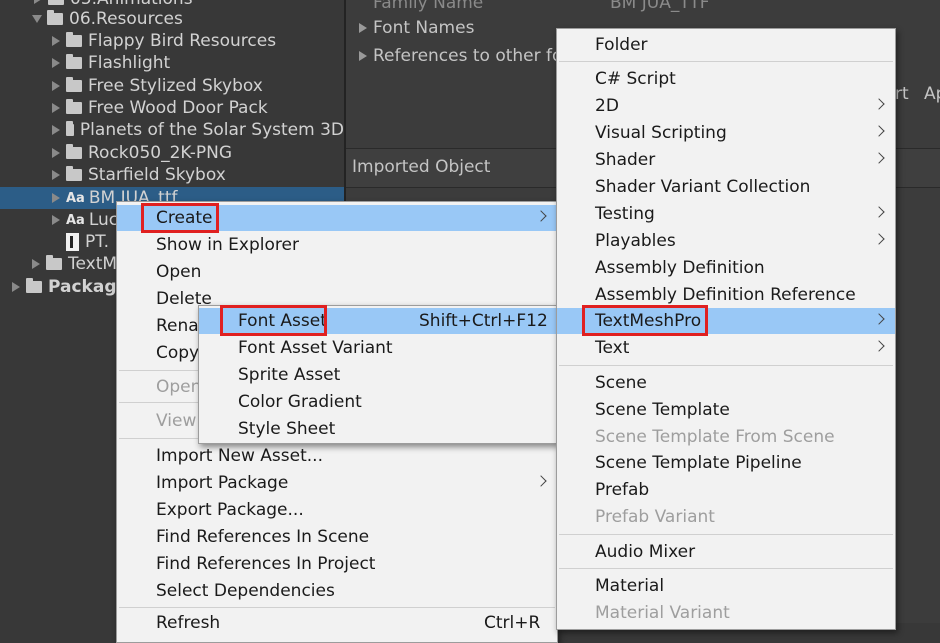 The width and height of the screenshot is (940, 643). Describe the element at coordinates (726, 383) in the screenshot. I see `menu-item-scene: Scene` at that location.